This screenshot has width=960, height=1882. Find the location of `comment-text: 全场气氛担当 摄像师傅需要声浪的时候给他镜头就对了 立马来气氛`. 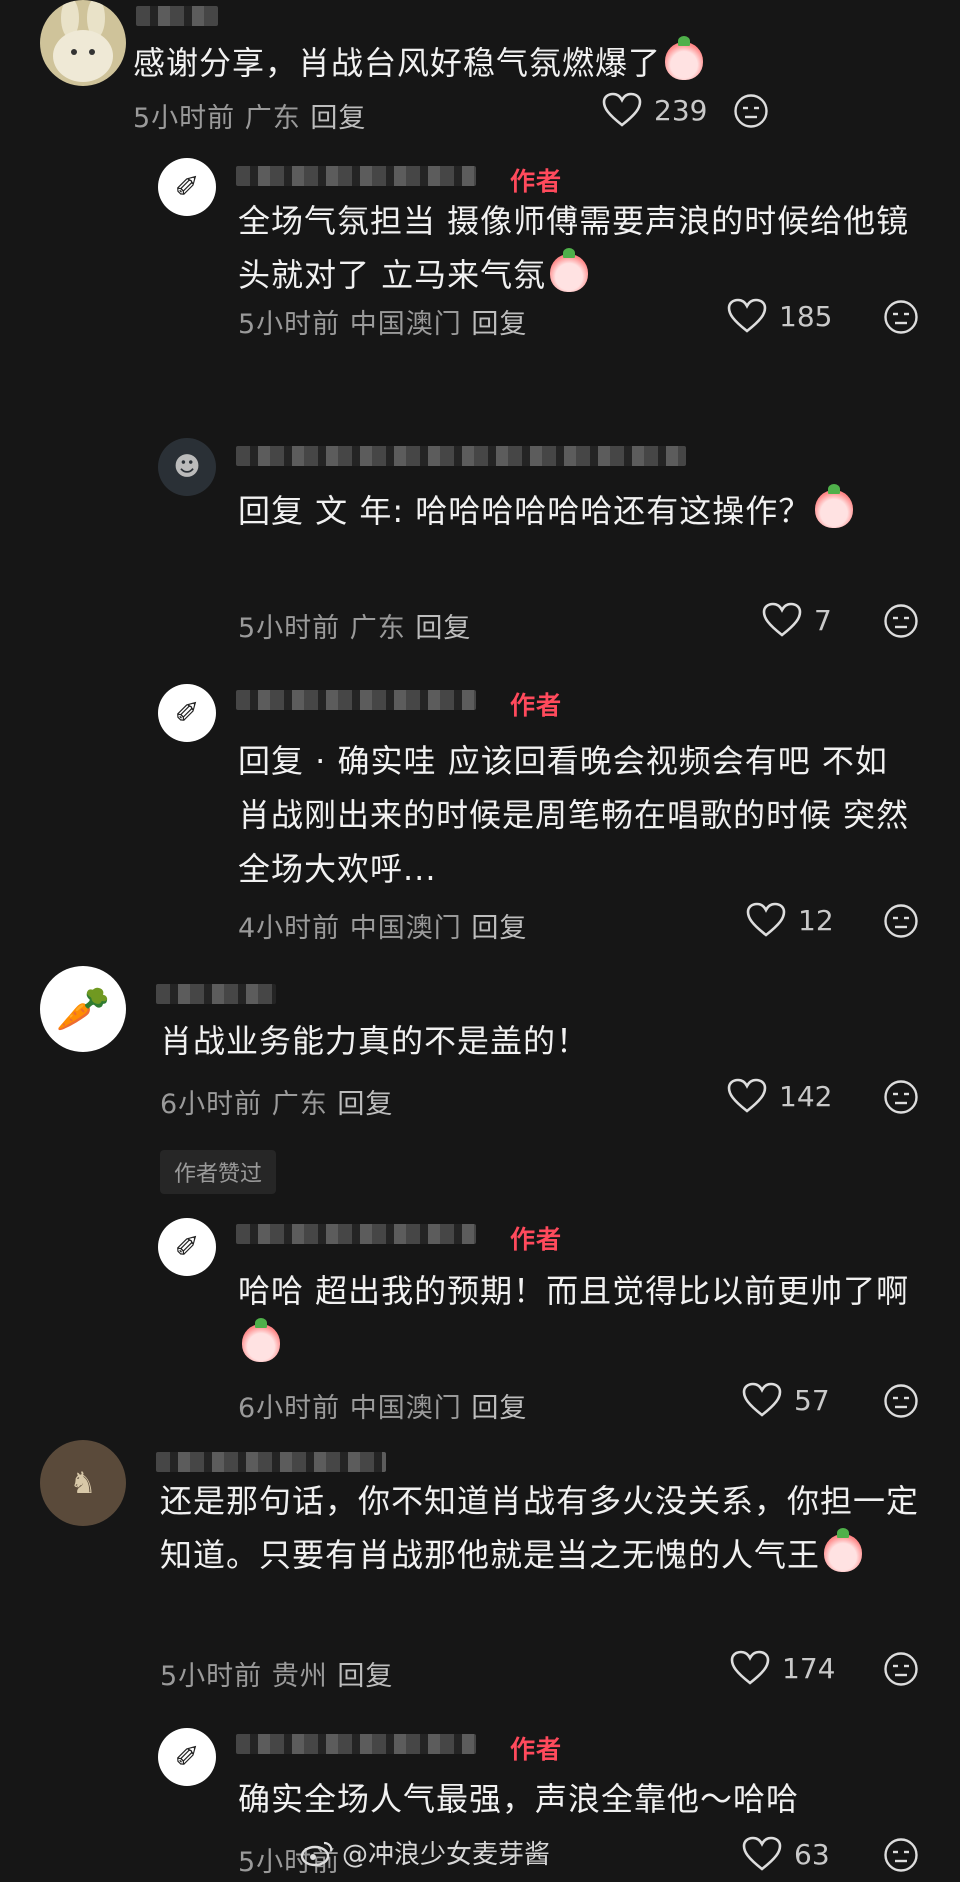

comment-text: 全场气氛担当 摄像师傅需要声浪的时候给他镜头就对了 立马来气氛 is located at coordinates (574, 248).